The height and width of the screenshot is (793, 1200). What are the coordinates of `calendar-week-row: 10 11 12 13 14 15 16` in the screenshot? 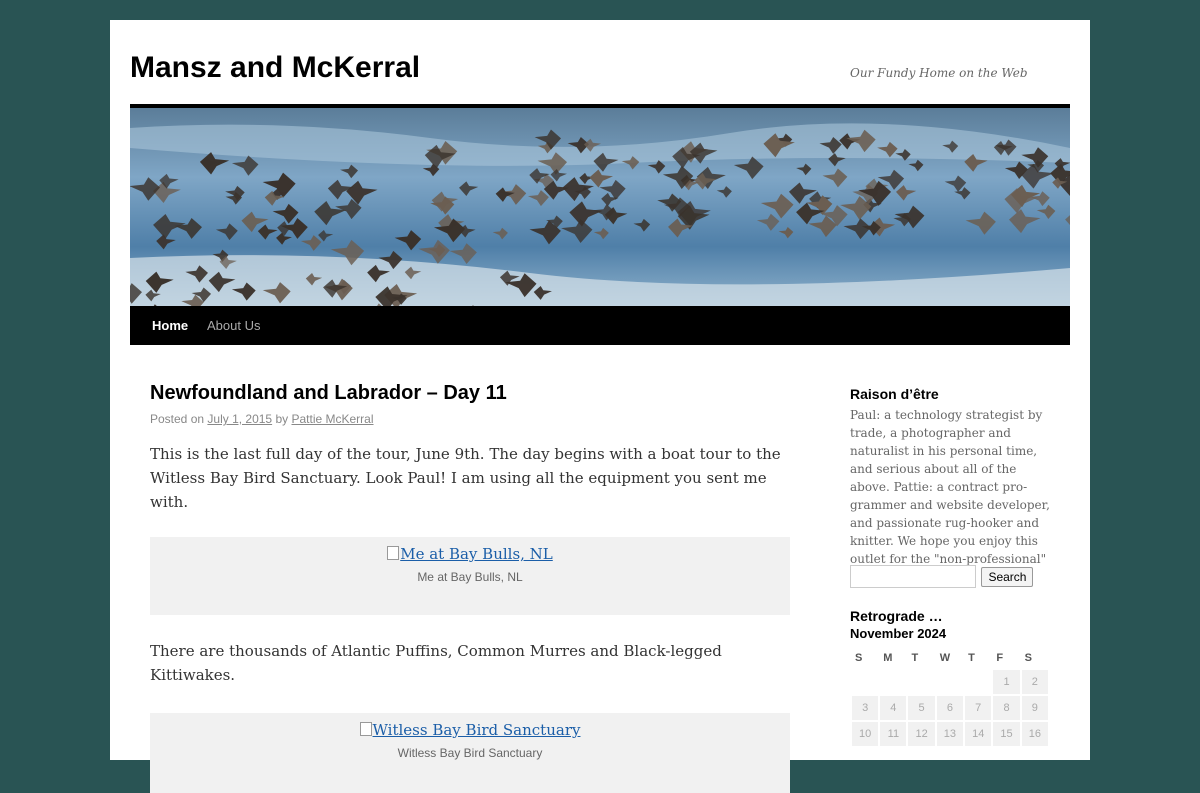 It's located at (950, 734).